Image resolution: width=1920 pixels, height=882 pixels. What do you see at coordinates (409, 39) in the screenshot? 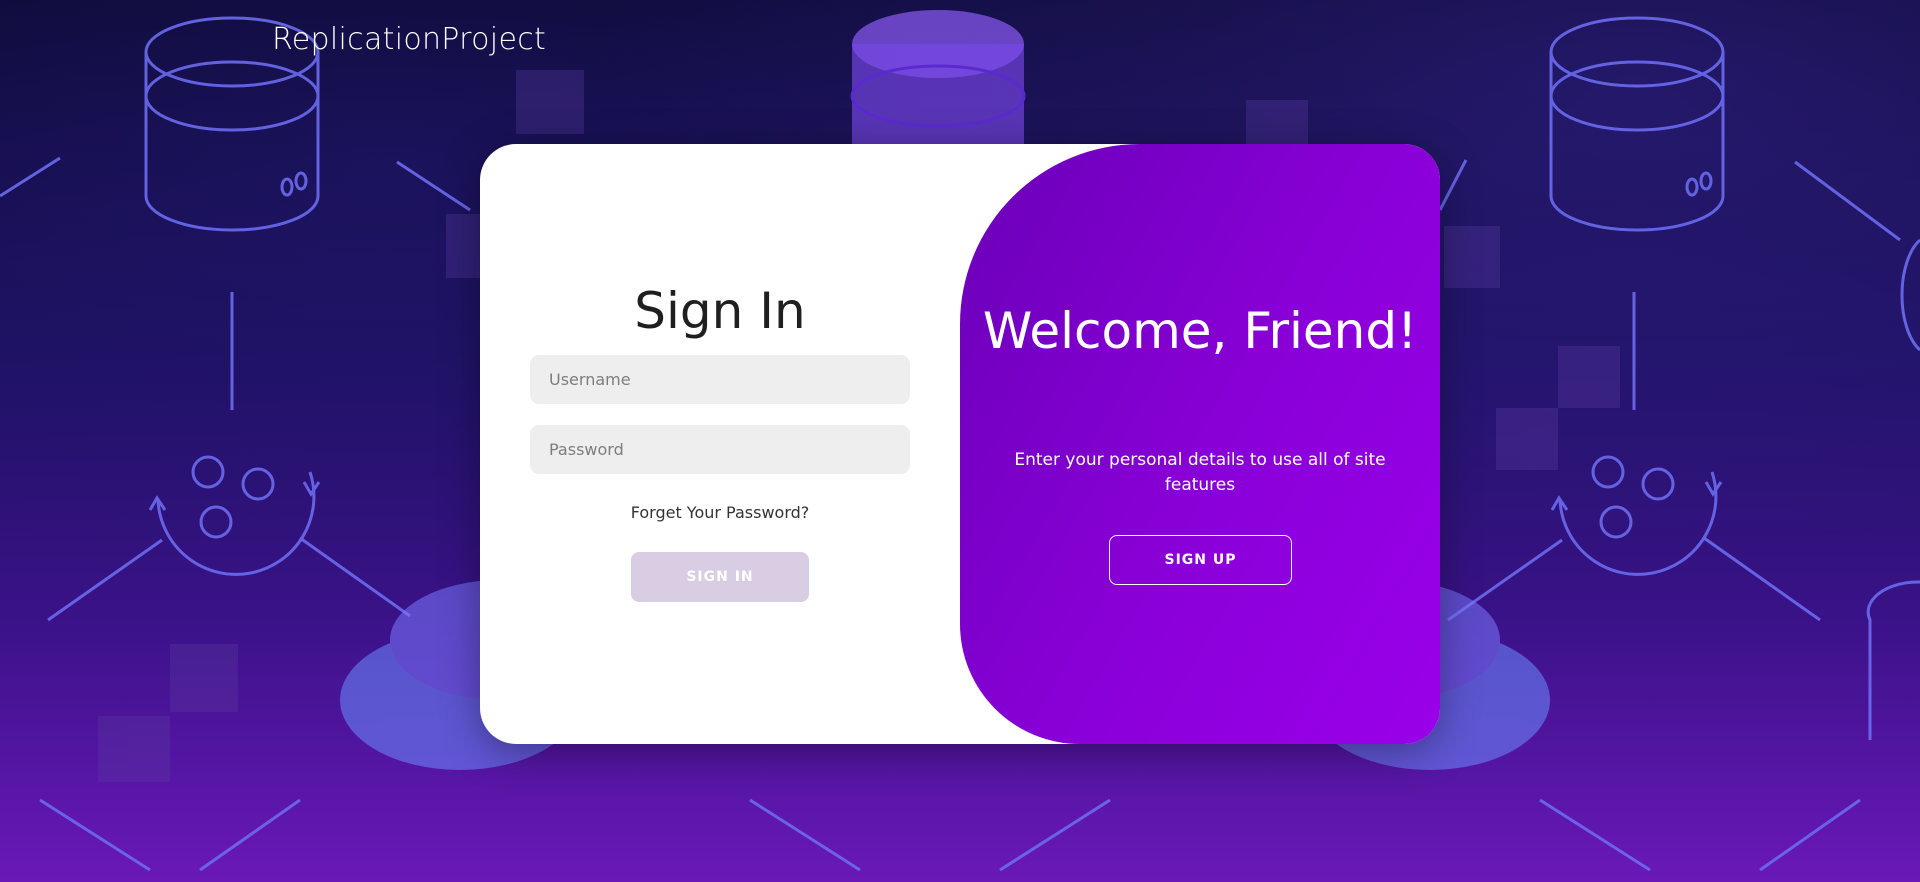
I see `brand-title: ReplicationProject` at bounding box center [409, 39].